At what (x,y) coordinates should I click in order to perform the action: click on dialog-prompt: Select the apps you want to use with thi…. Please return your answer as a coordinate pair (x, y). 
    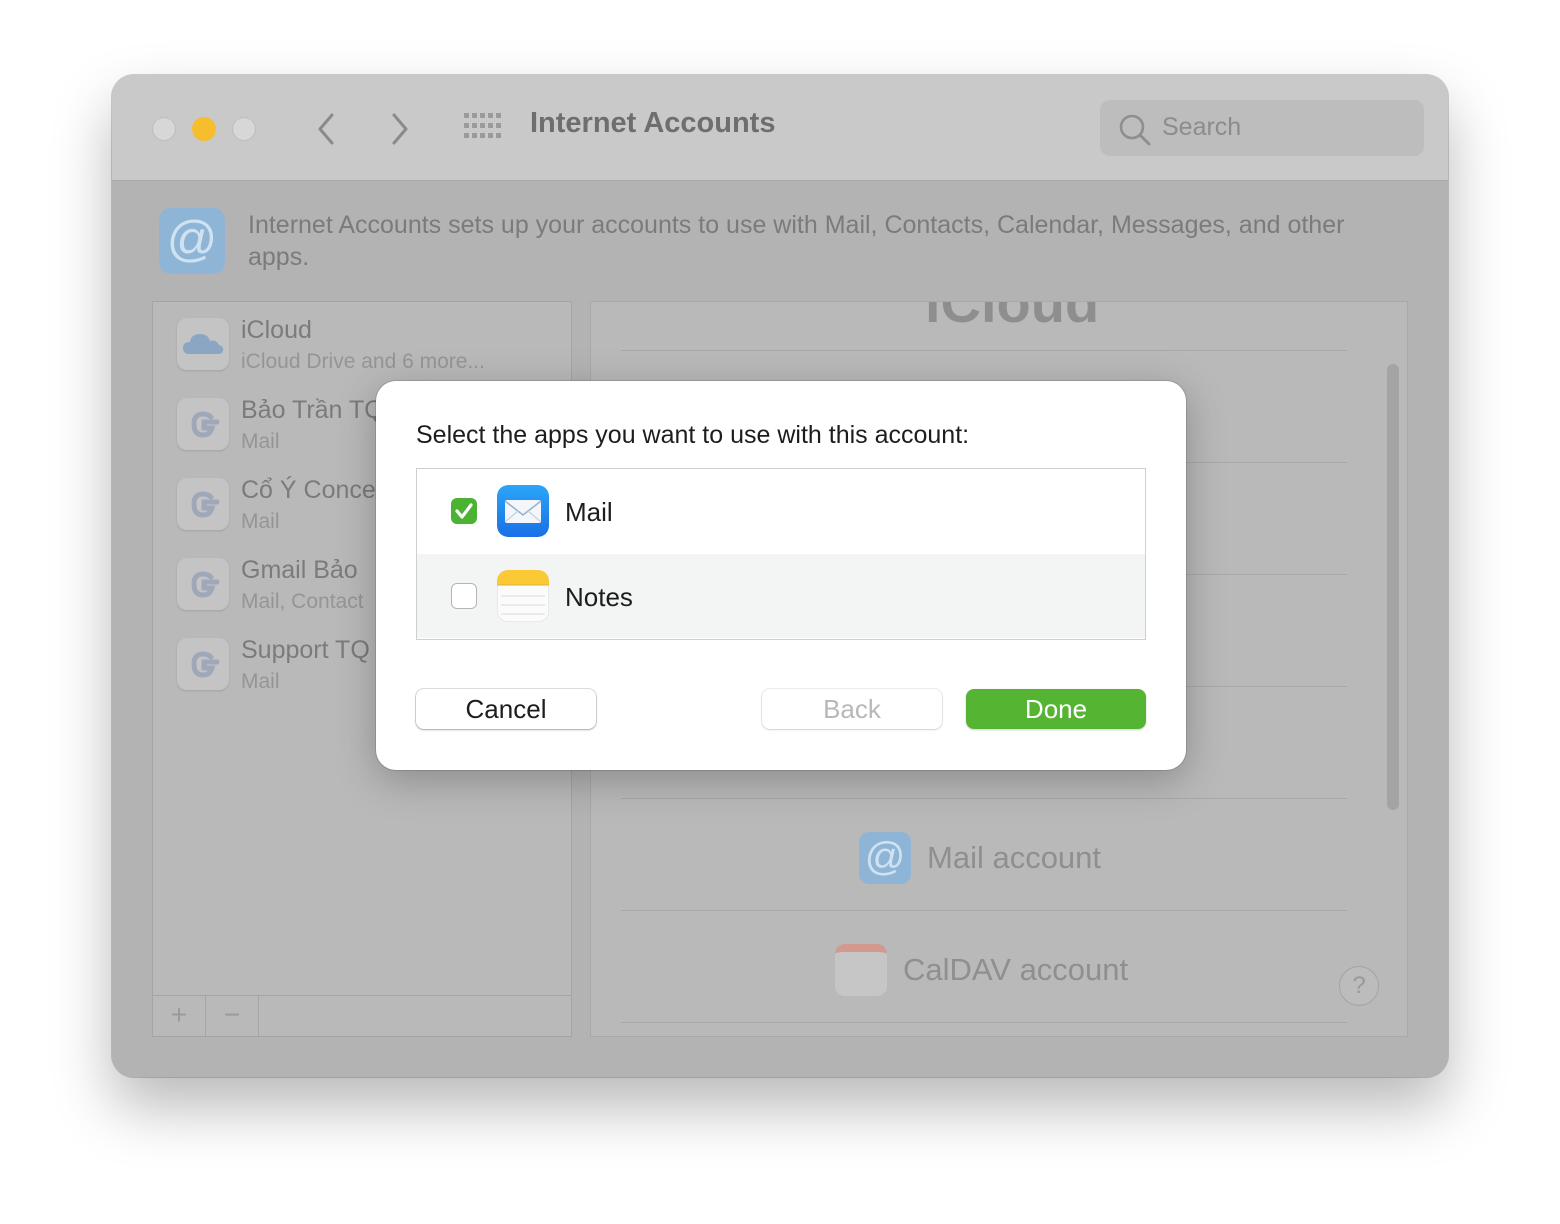
    Looking at the image, I should click on (693, 435).